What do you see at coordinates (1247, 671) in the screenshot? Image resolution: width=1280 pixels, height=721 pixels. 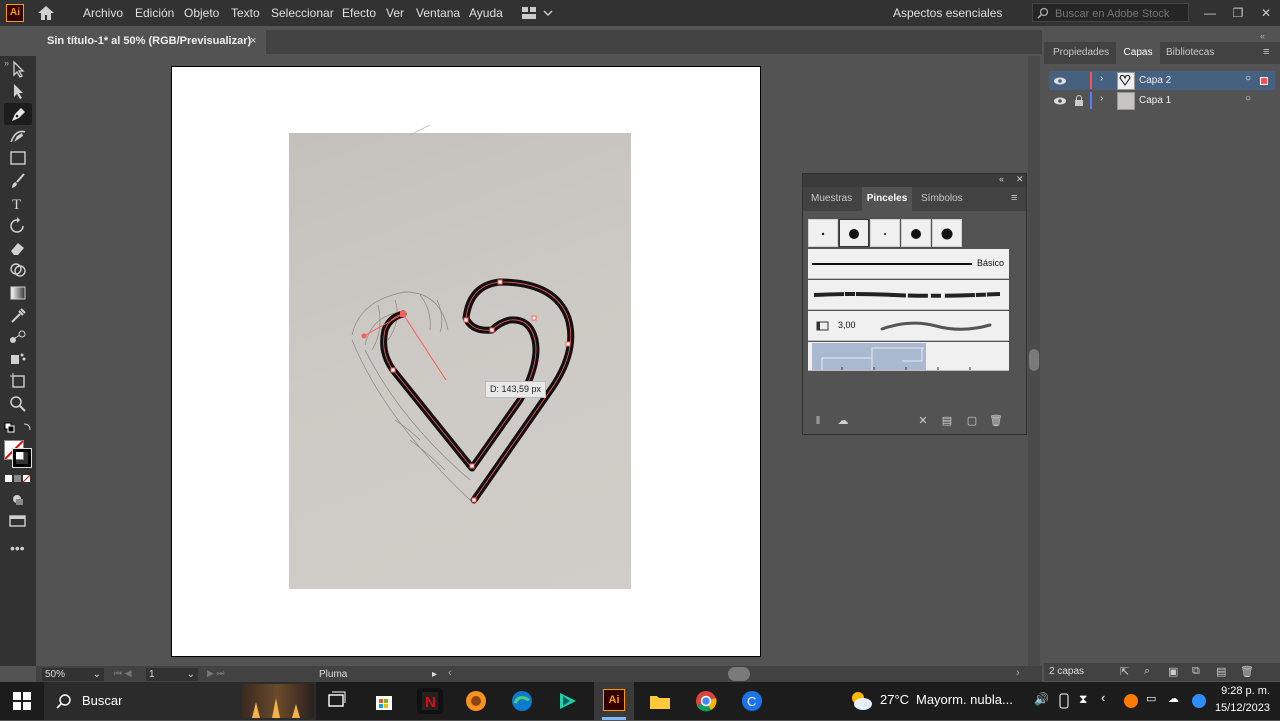 I see `delete-layer-icon: 🗑` at bounding box center [1247, 671].